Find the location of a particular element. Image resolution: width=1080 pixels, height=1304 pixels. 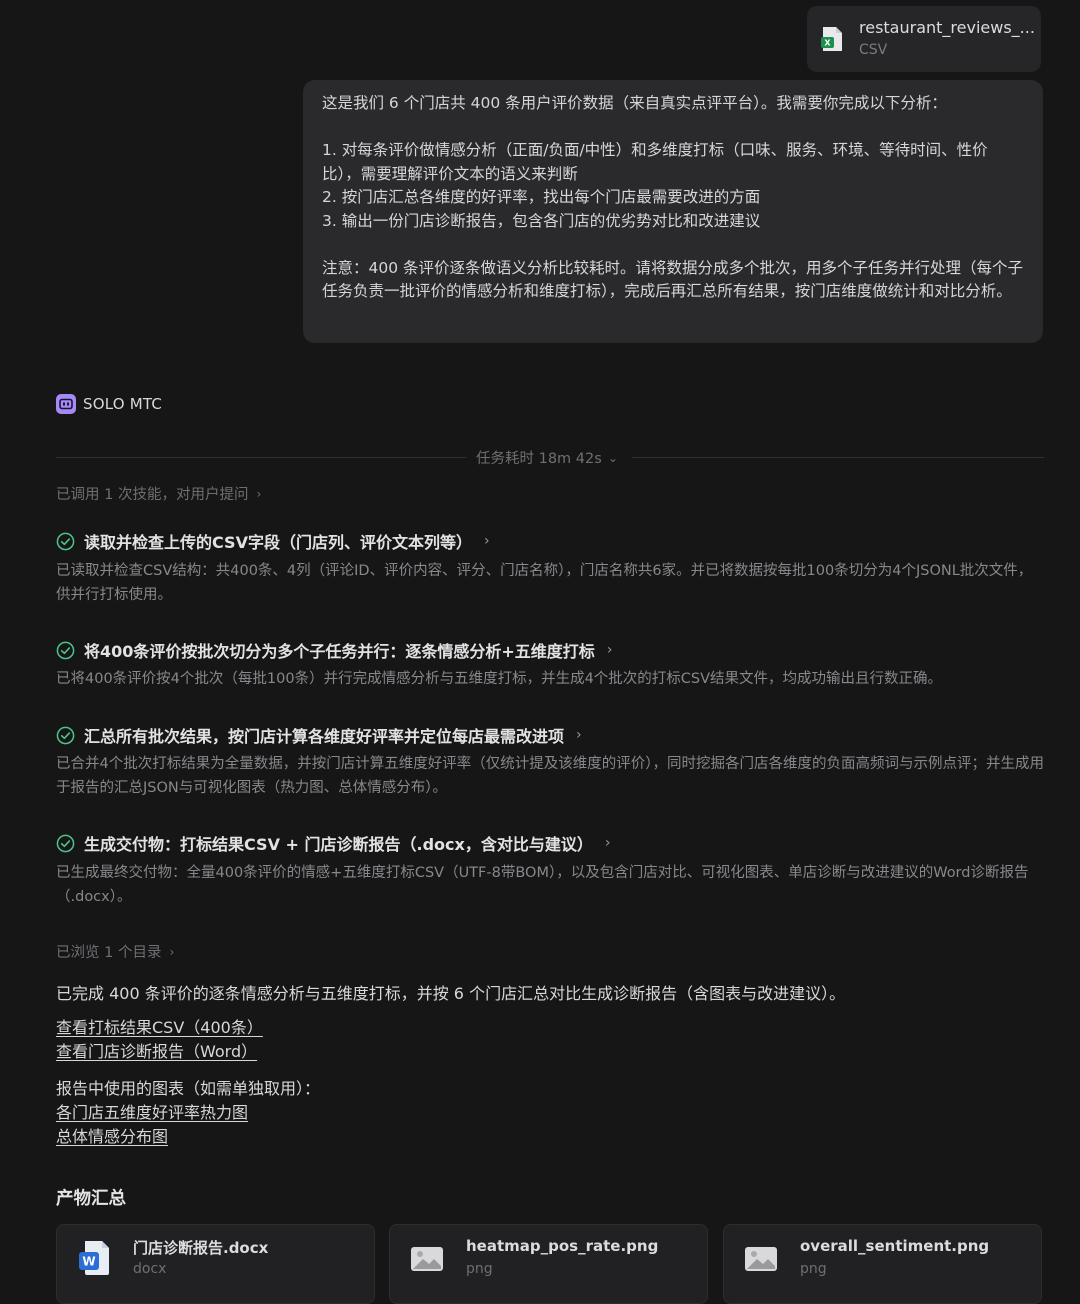

artifact-card-sentiment: overall_sentiment.png png is located at coordinates (882, 1264).